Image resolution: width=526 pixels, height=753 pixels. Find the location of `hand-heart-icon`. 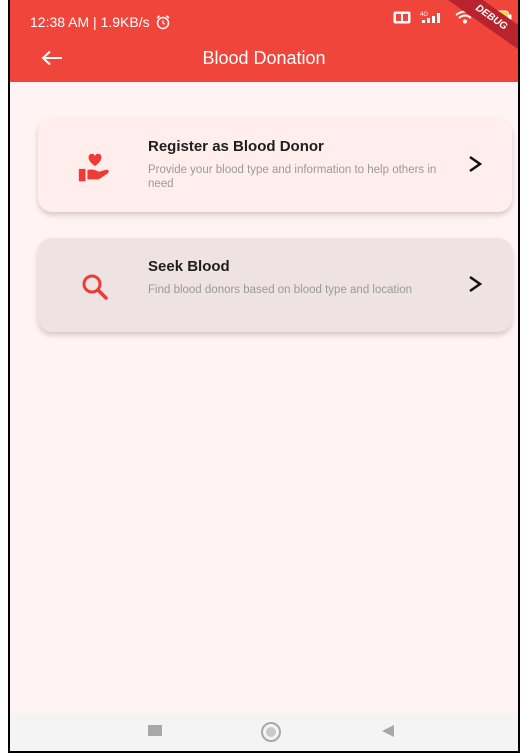

hand-heart-icon is located at coordinates (93, 167).